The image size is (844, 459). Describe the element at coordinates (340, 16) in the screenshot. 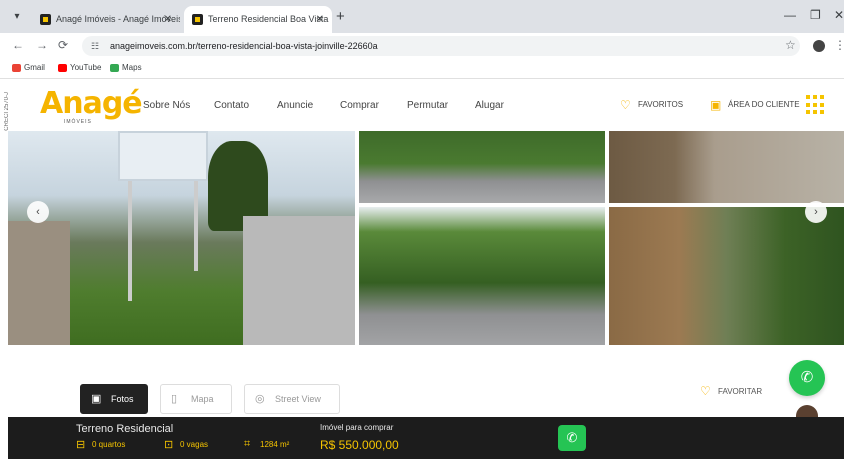

I see `new-tab-icon: +` at that location.